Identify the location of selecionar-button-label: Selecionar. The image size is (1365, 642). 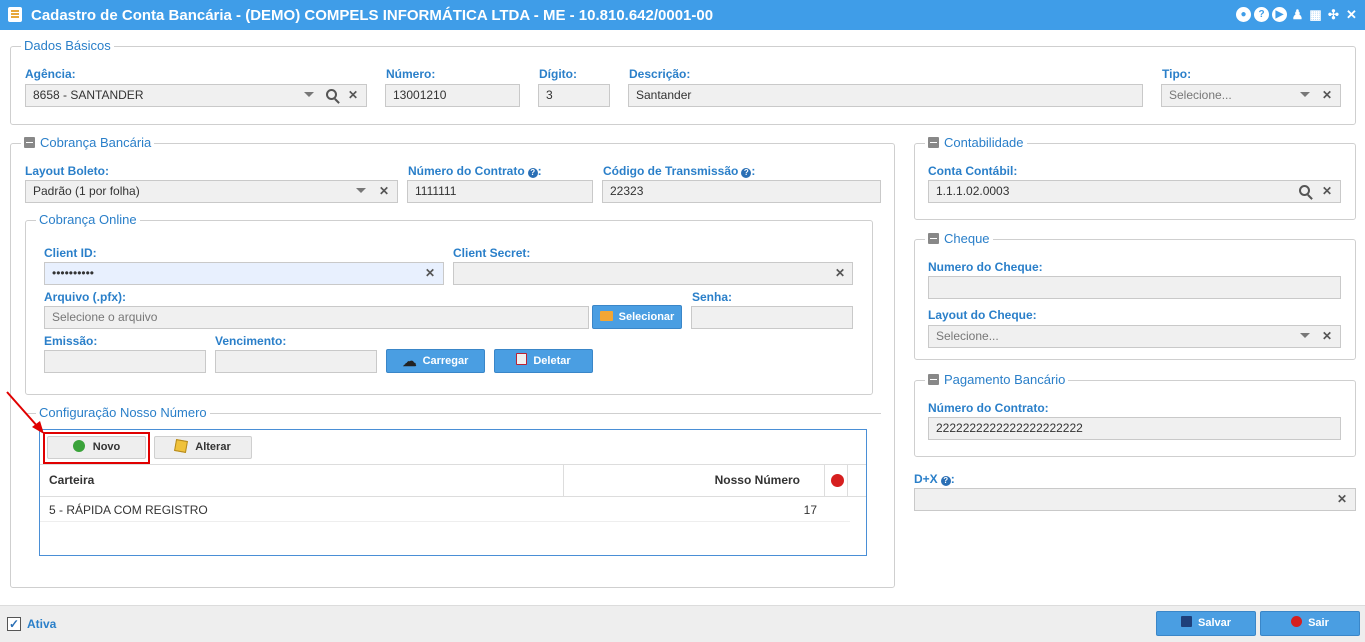
(646, 317).